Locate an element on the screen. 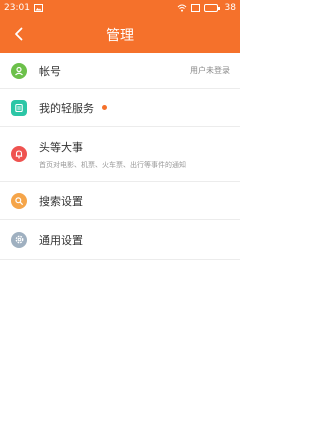  bell-icon is located at coordinates (19, 154).